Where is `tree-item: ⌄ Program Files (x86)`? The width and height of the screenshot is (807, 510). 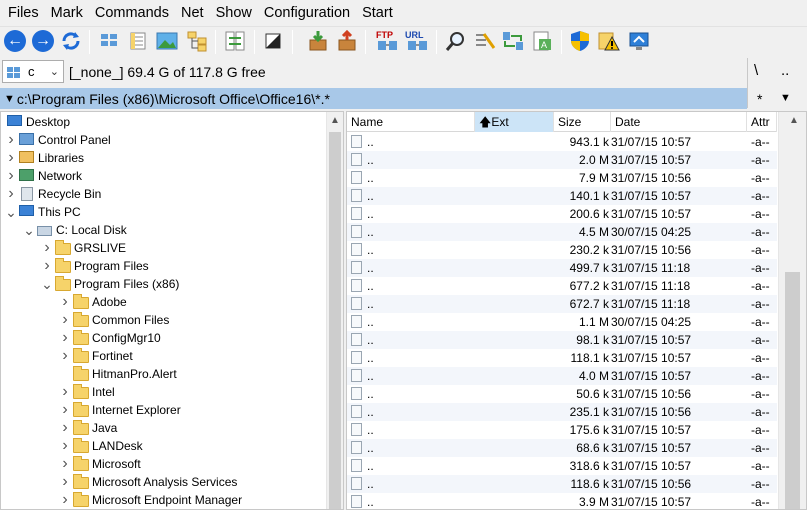
tree-item: ⌄ Program Files (x86) is located at coordinates (110, 284).